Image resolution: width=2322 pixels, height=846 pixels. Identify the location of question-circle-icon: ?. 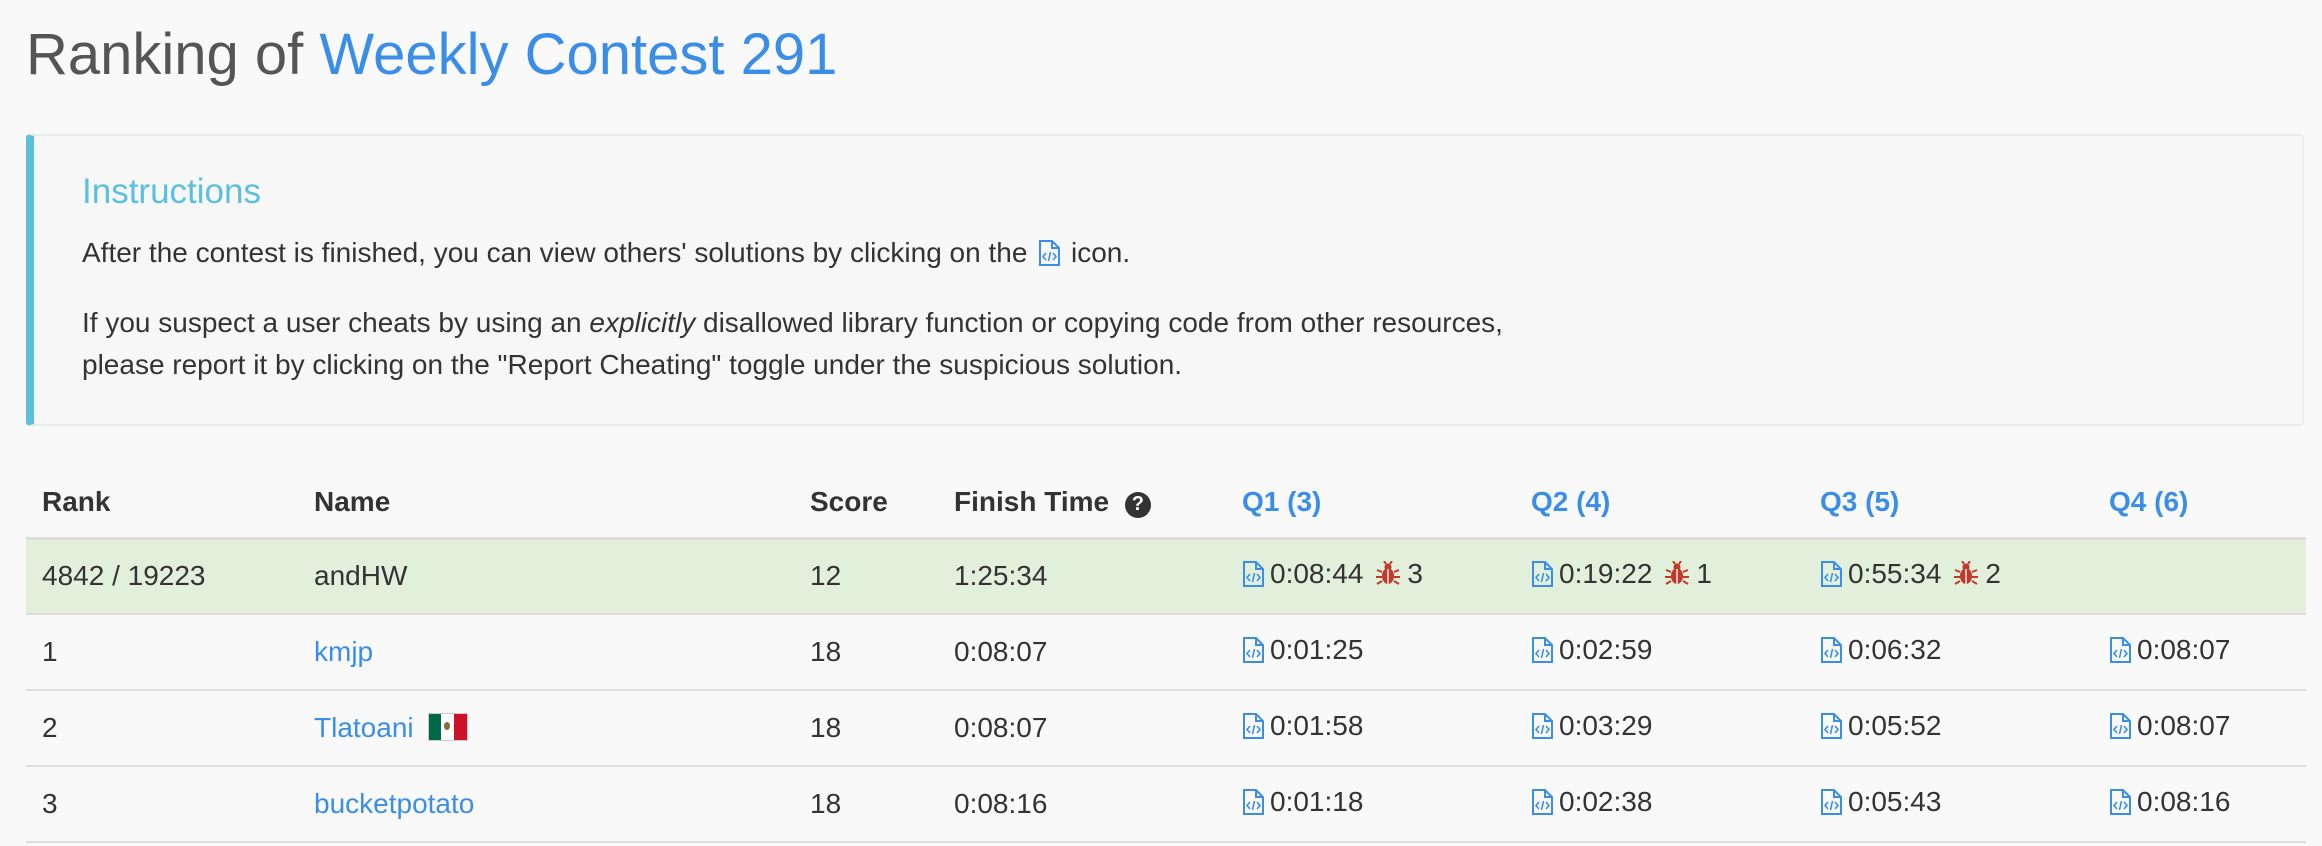
(1137, 504).